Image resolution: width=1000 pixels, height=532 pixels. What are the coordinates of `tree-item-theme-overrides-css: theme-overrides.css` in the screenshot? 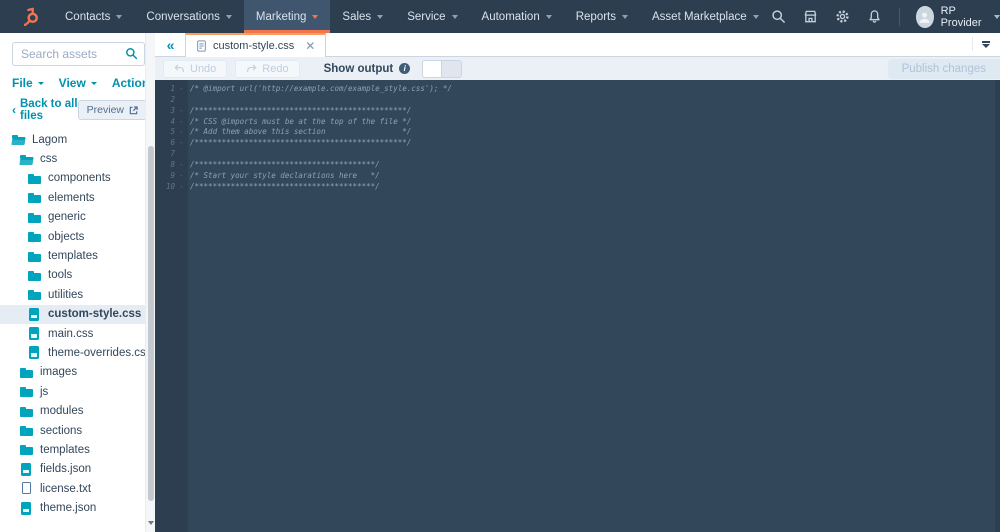 It's located at (77, 352).